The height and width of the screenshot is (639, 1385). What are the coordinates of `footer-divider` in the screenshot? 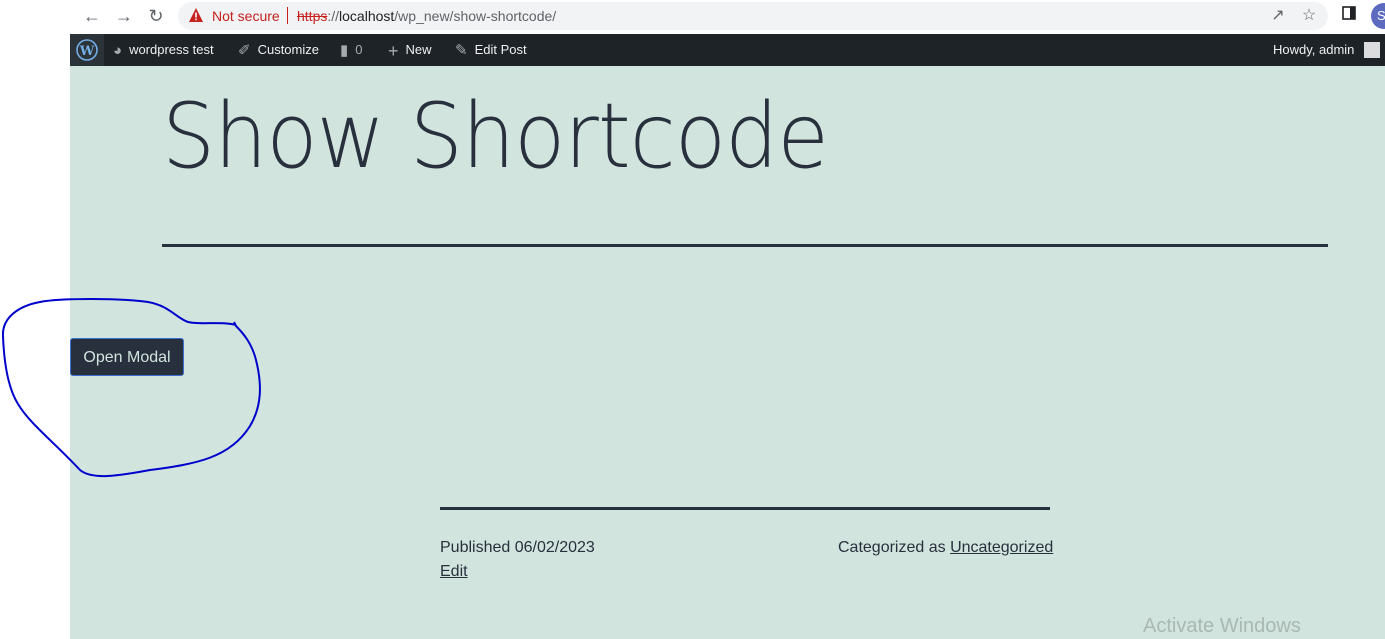 It's located at (745, 508).